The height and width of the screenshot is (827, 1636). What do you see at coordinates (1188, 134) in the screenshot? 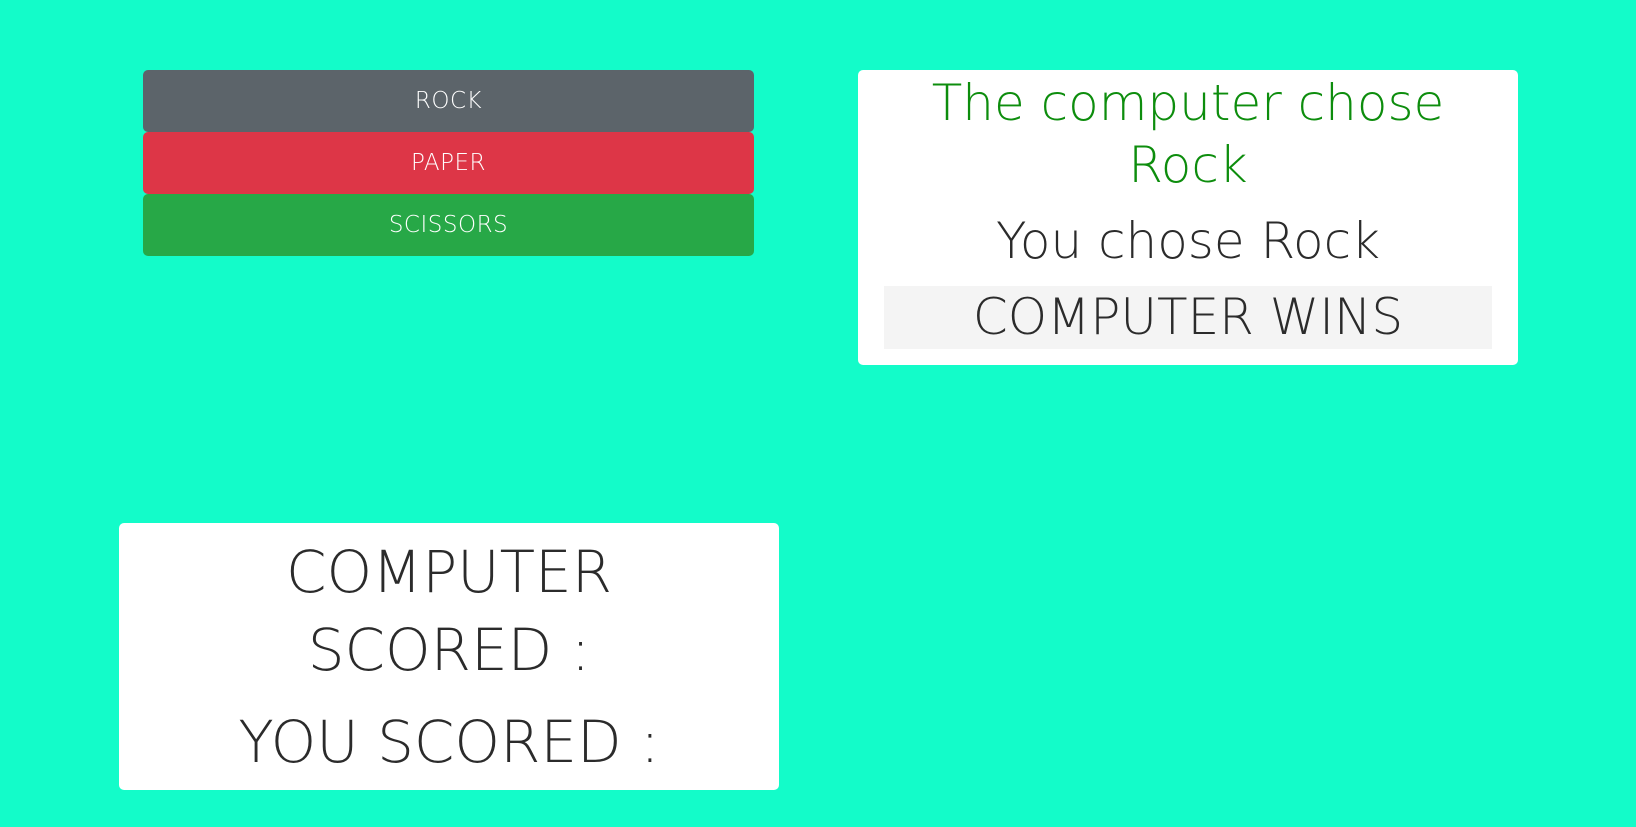
I see `computer-choice-text: The computer chose Rock` at bounding box center [1188, 134].